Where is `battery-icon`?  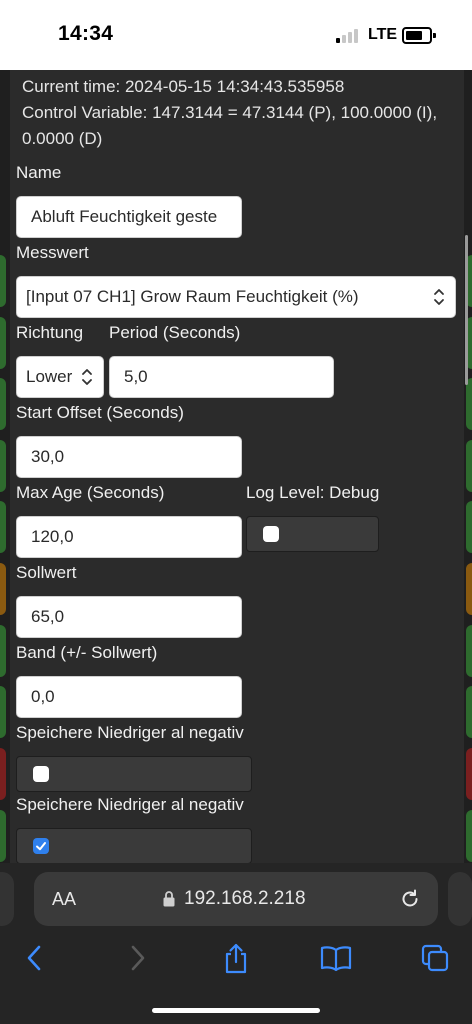
battery-icon is located at coordinates (419, 35).